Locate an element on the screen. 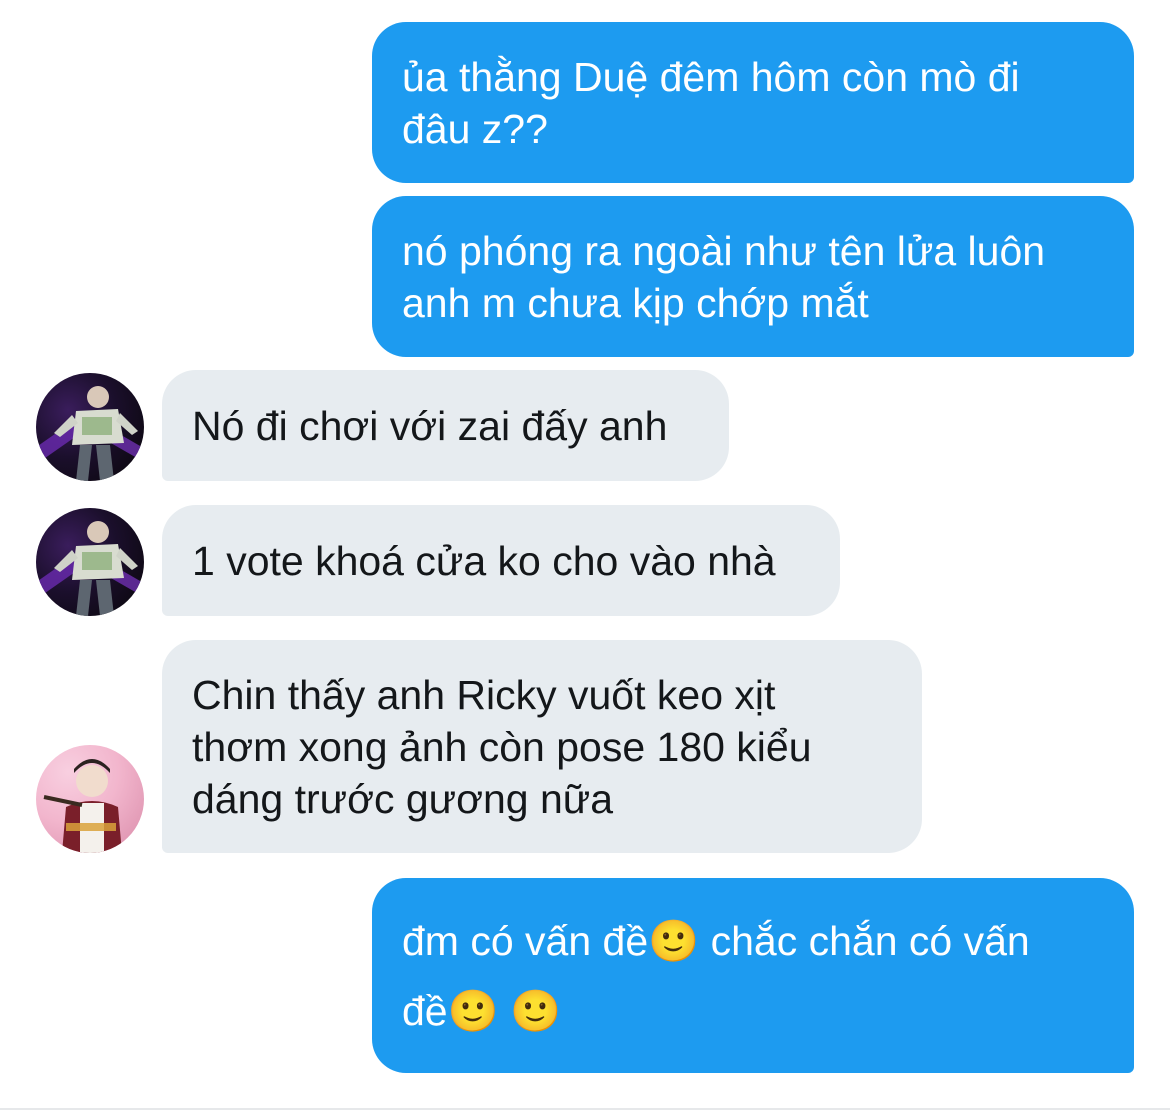 Image resolution: width=1170 pixels, height=1113 pixels. message-text: 1 vote khoá cửa ko cho vào nhà is located at coordinates (484, 560).